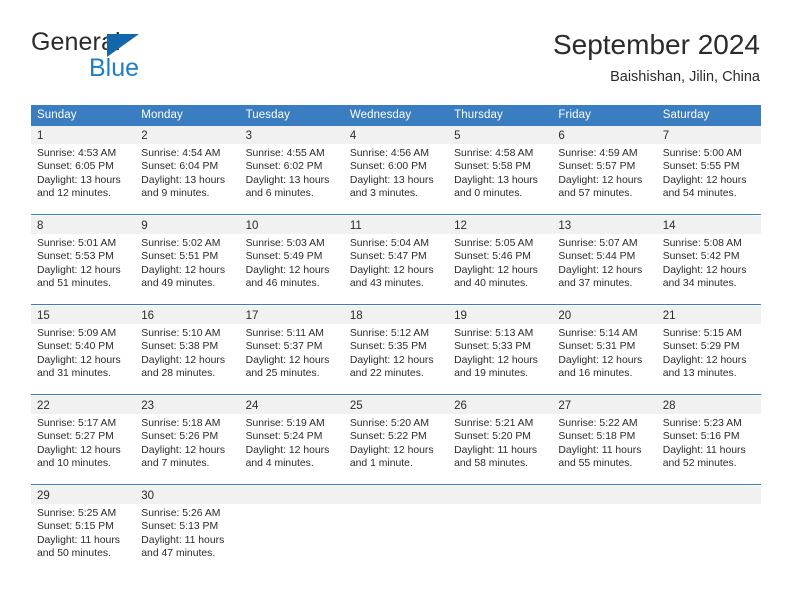 The width and height of the screenshot is (792, 612). What do you see at coordinates (457, 136) in the screenshot?
I see `day-number: 5` at bounding box center [457, 136].